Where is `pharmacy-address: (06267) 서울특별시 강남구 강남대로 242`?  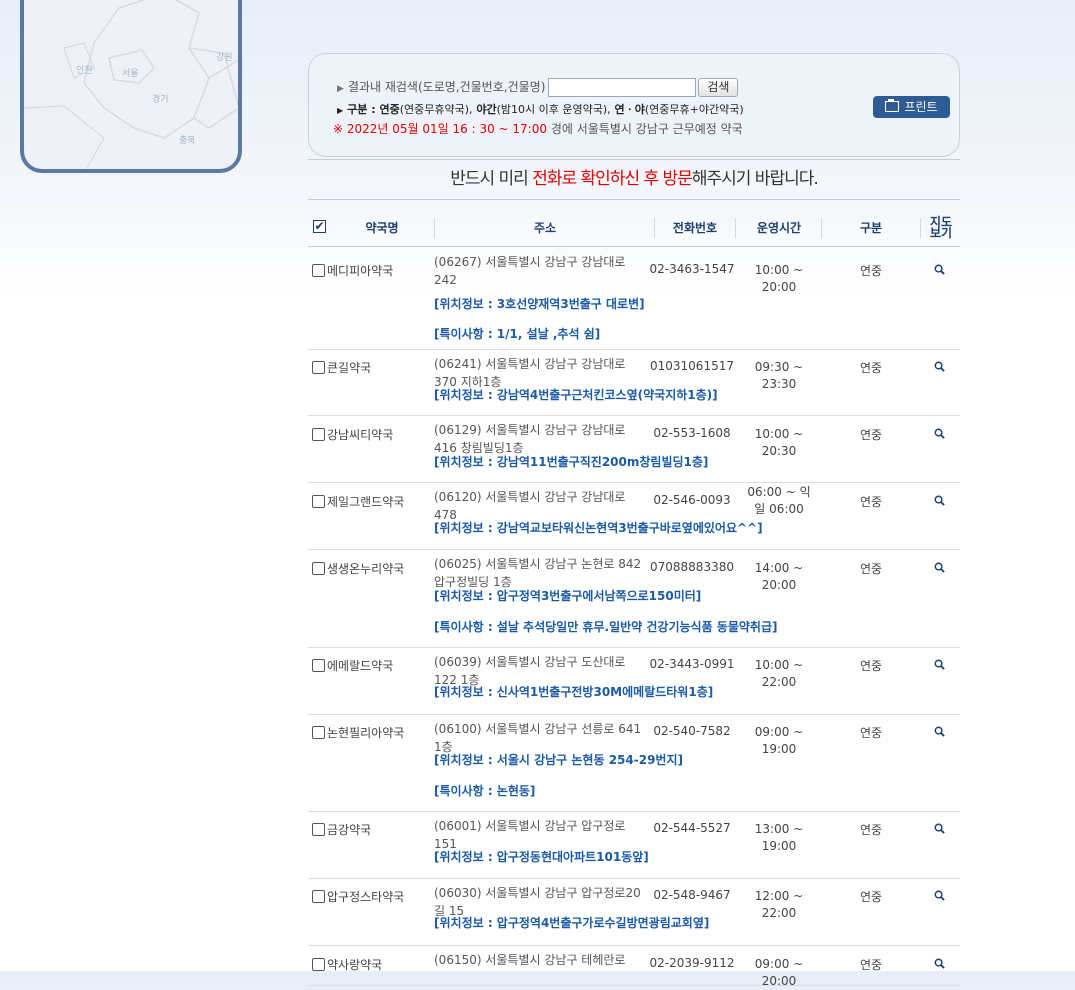 pharmacy-address: (06267) 서울특별시 강남구 강남대로 242 is located at coordinates (530, 271).